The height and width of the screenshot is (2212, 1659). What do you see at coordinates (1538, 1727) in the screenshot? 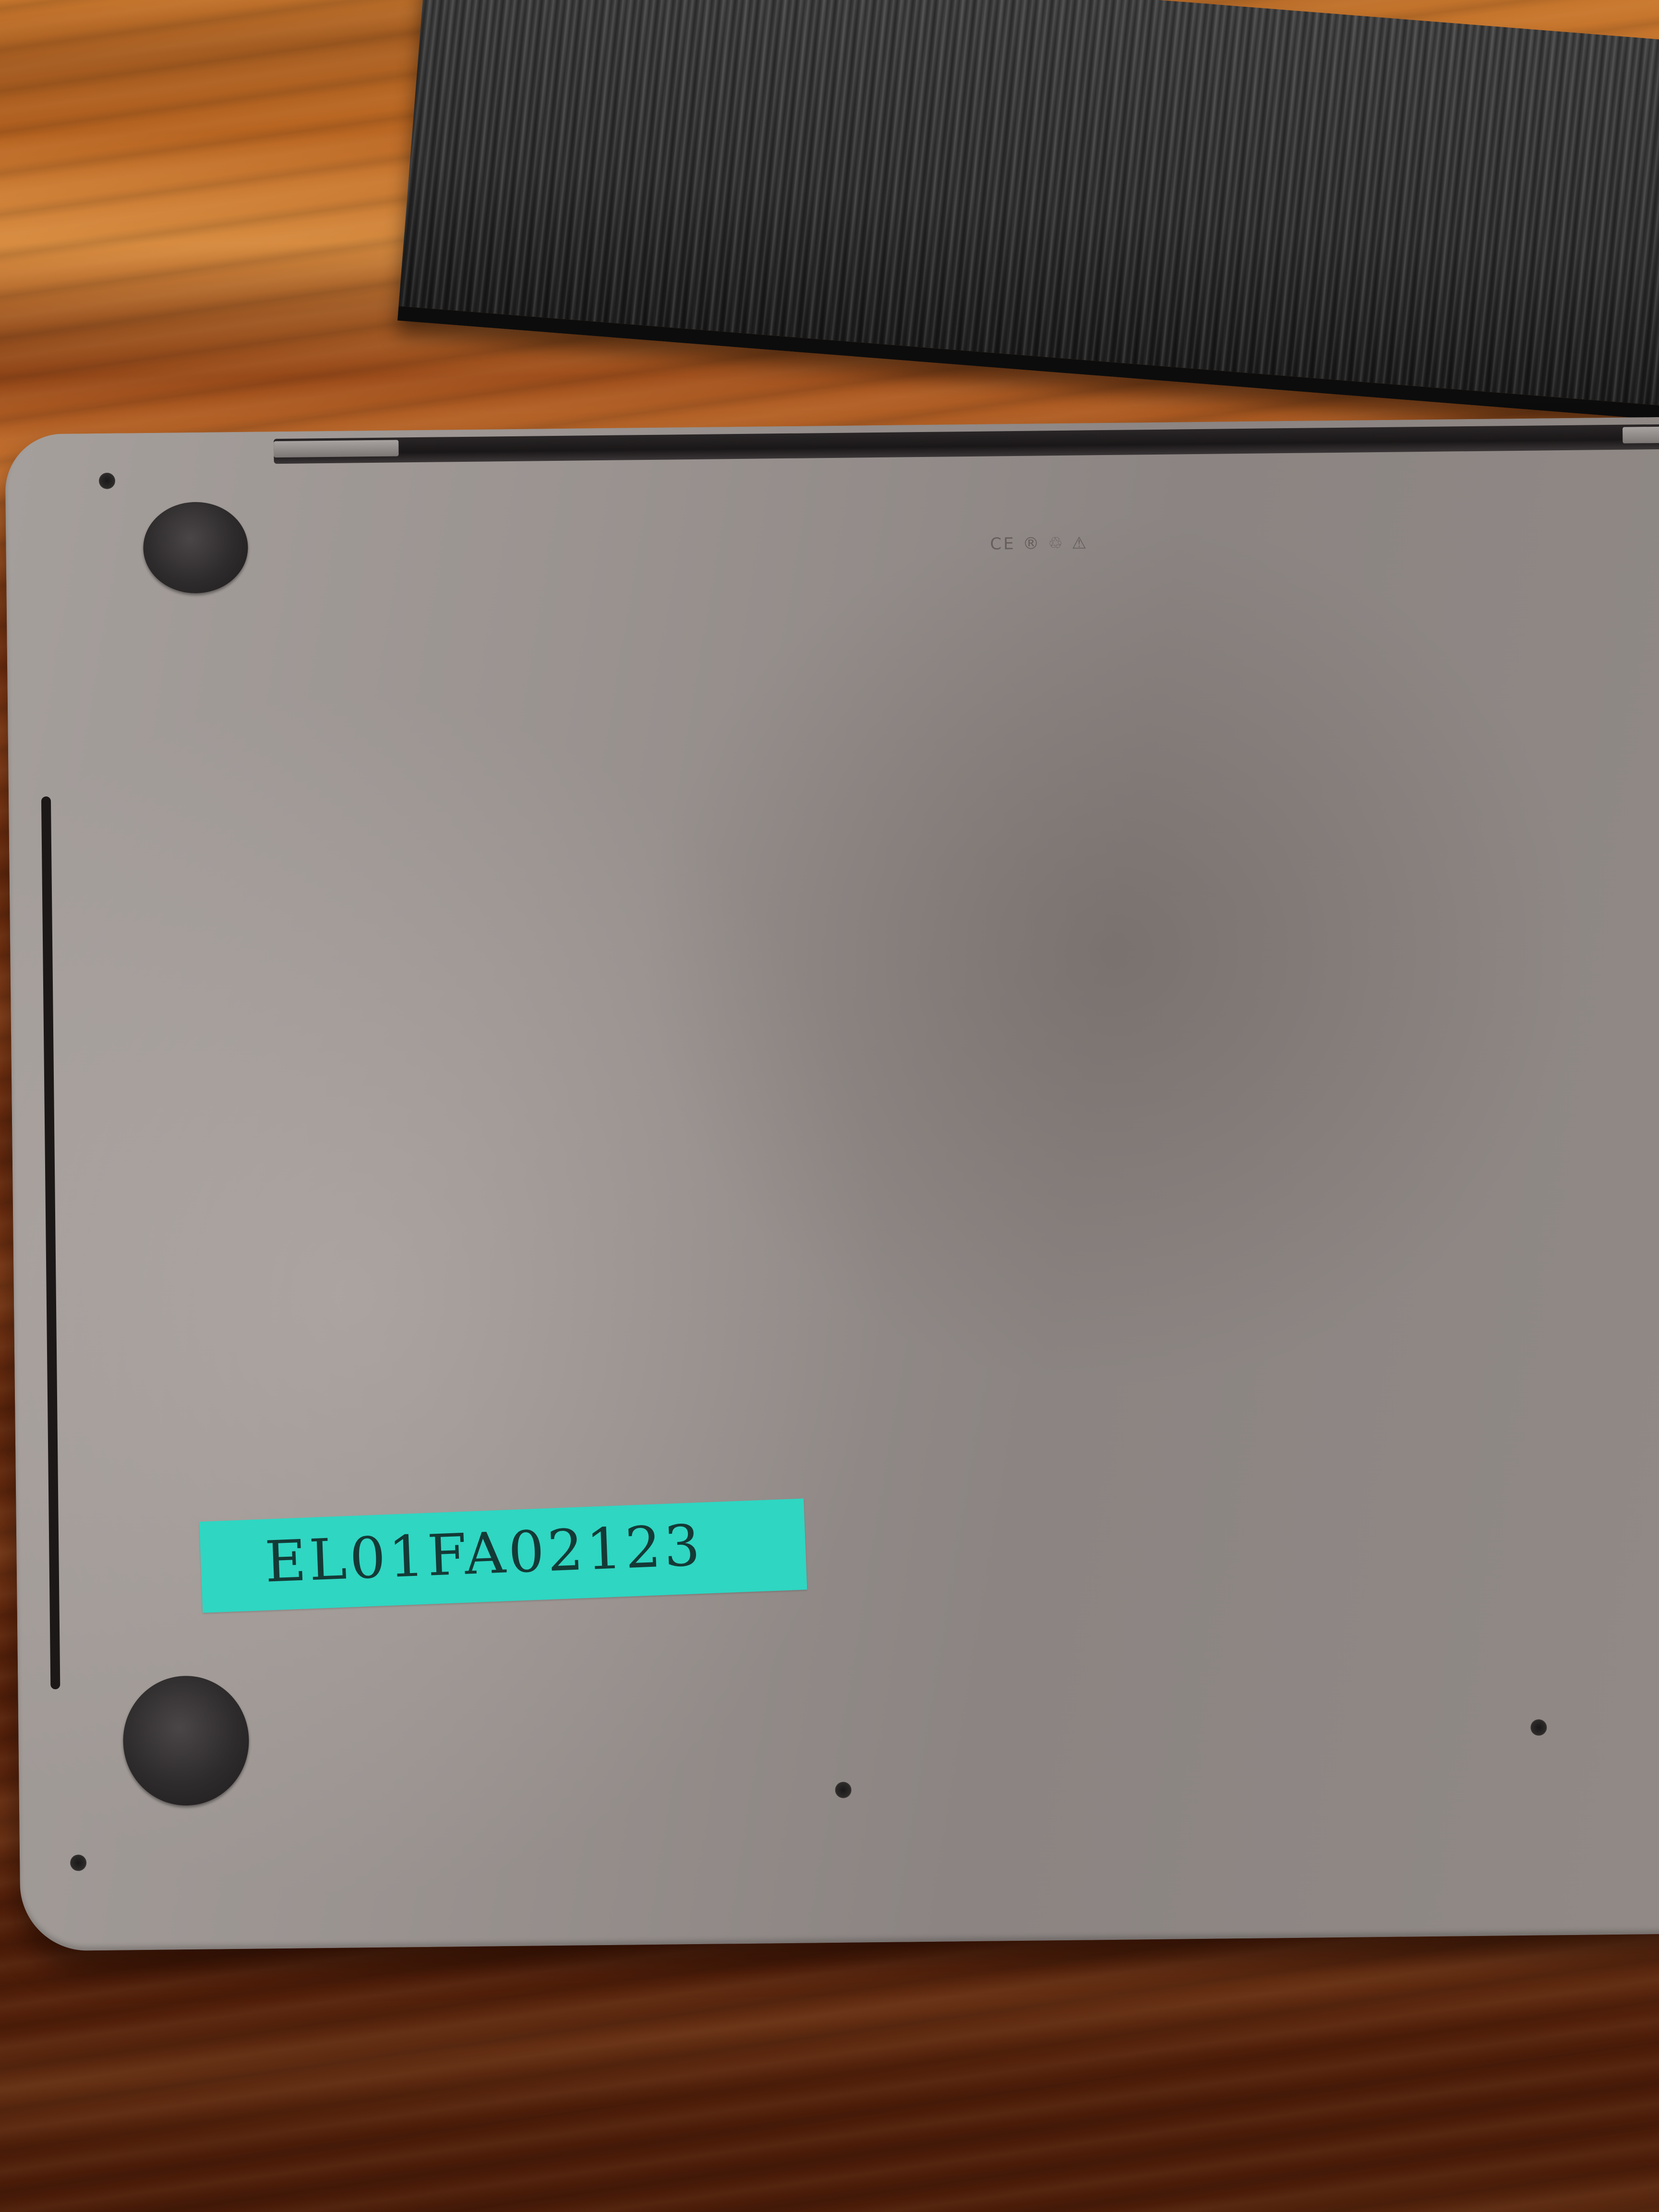
I see `screw-bottom-right` at bounding box center [1538, 1727].